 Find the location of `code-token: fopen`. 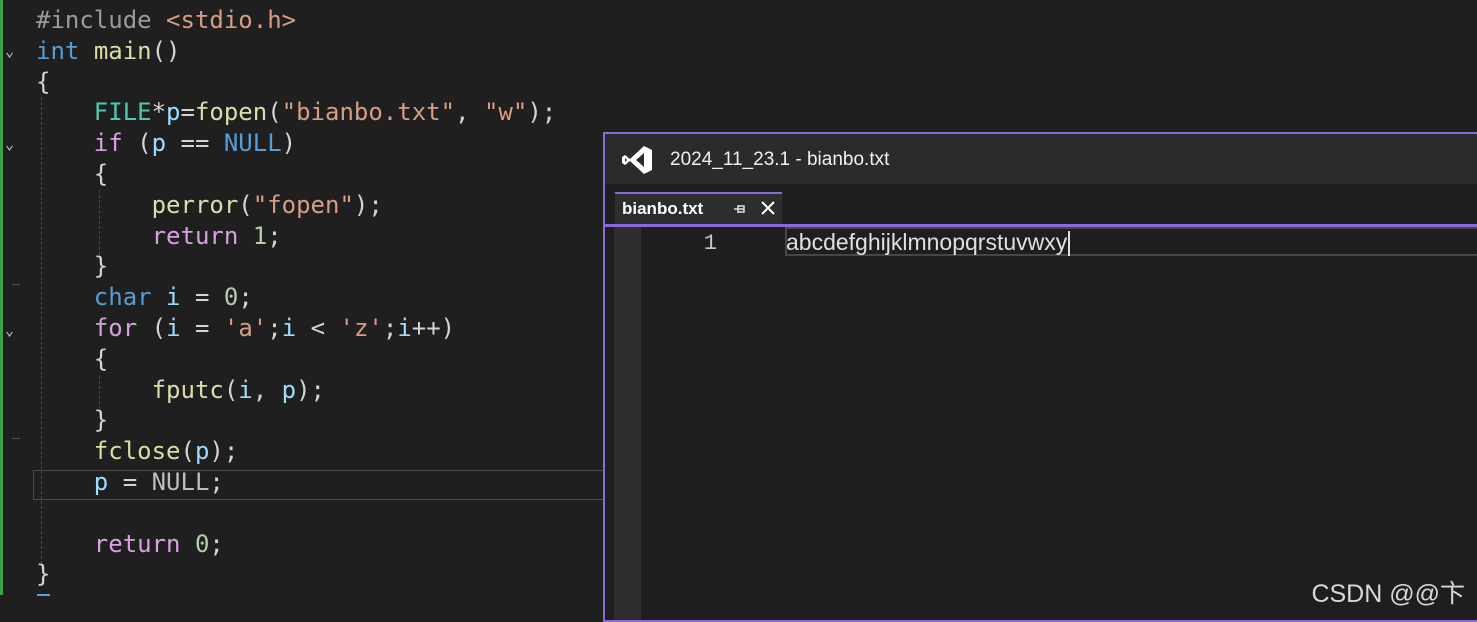

code-token: fopen is located at coordinates (231, 112).